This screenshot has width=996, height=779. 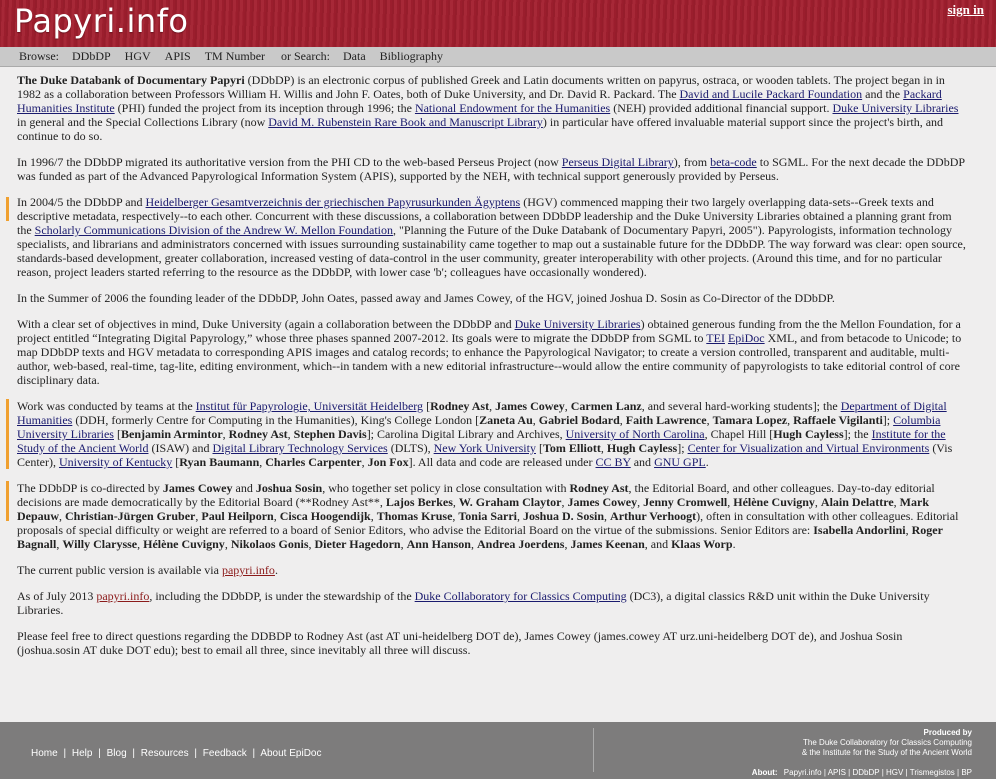 I want to click on link-papyri-info-2: papyri.info, so click(x=122, y=596).